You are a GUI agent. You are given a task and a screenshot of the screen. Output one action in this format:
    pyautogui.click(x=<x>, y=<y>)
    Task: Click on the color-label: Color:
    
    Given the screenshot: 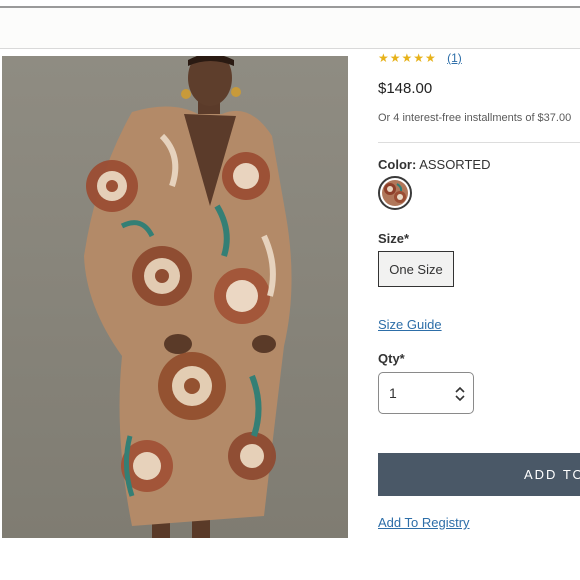 What is the action you would take?
    pyautogui.click(x=397, y=164)
    